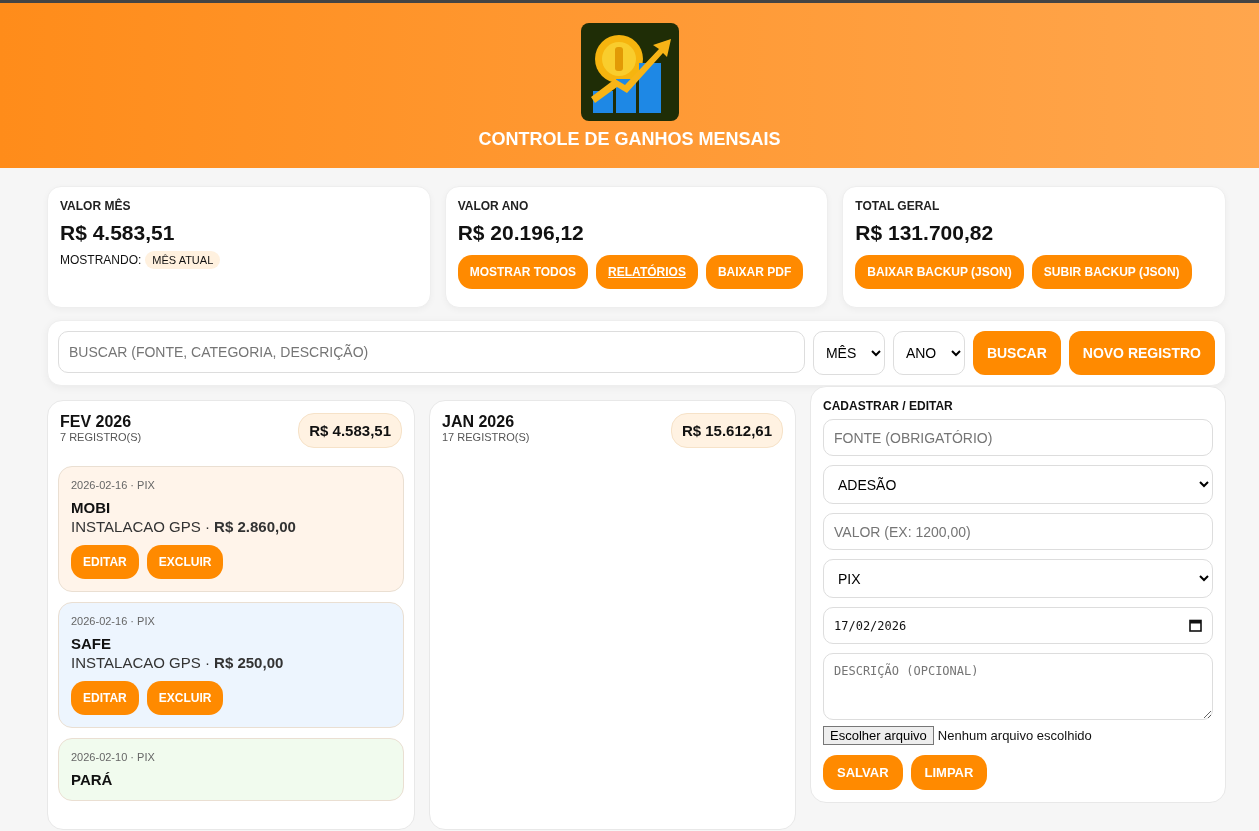 This screenshot has height=831, width=1259. Describe the element at coordinates (848, 353) in the screenshot. I see `month-select: MÊS` at that location.